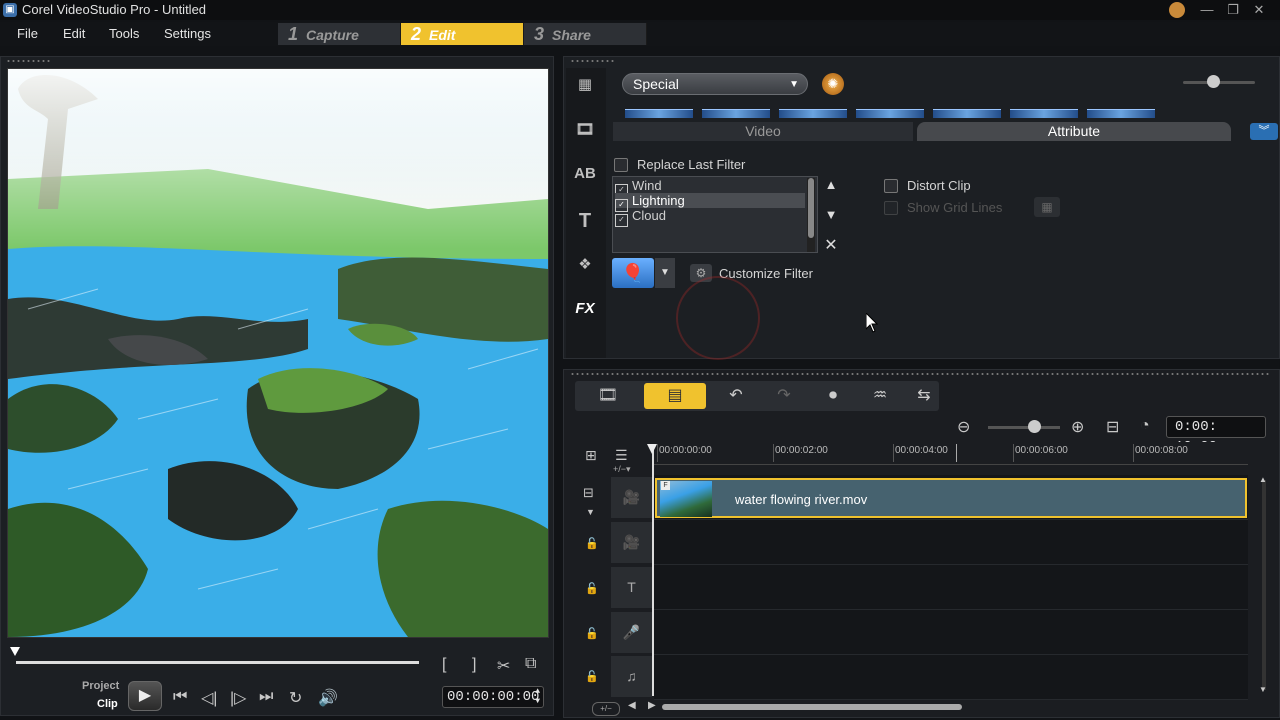 This screenshot has width=1280, height=720. Describe the element at coordinates (591, 455) in the screenshot. I see `track-manager-icon: ⊞` at that location.